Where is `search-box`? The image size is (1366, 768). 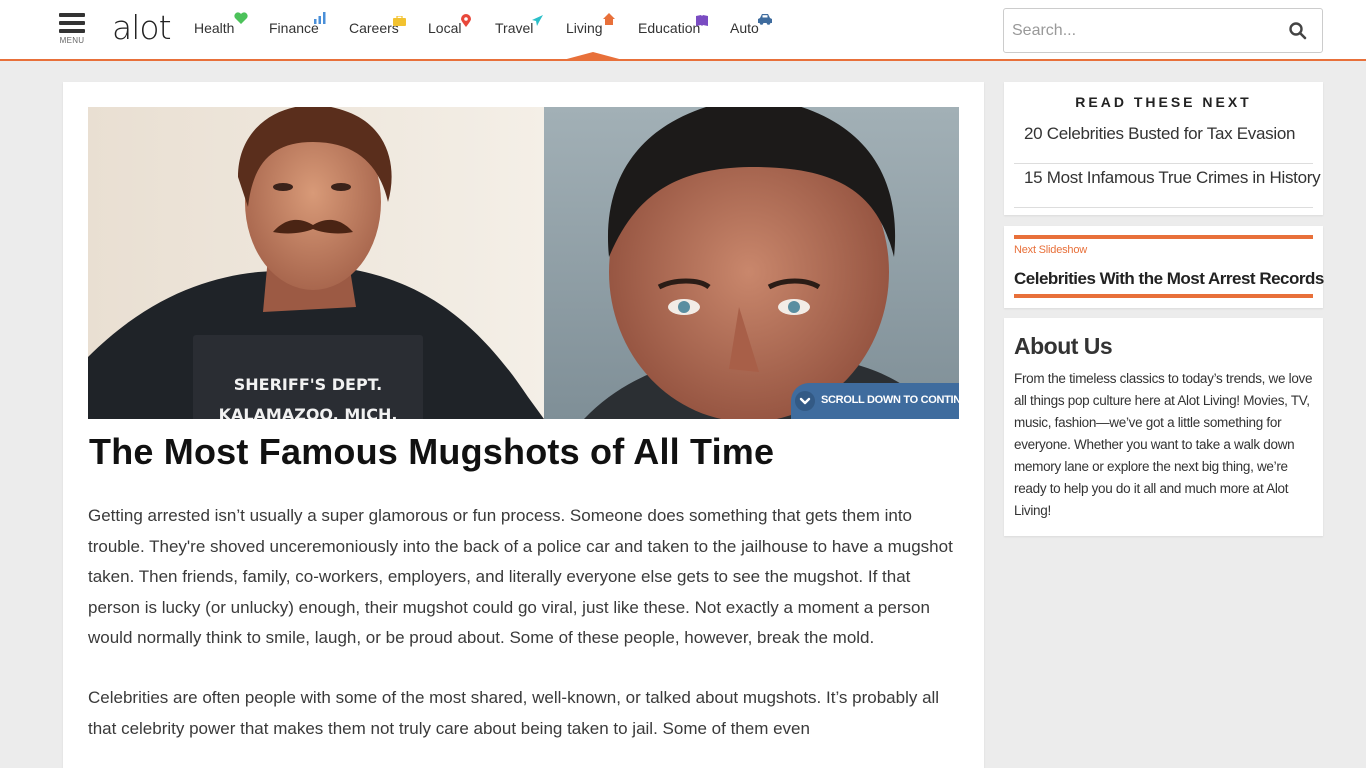
search-box is located at coordinates (1163, 30).